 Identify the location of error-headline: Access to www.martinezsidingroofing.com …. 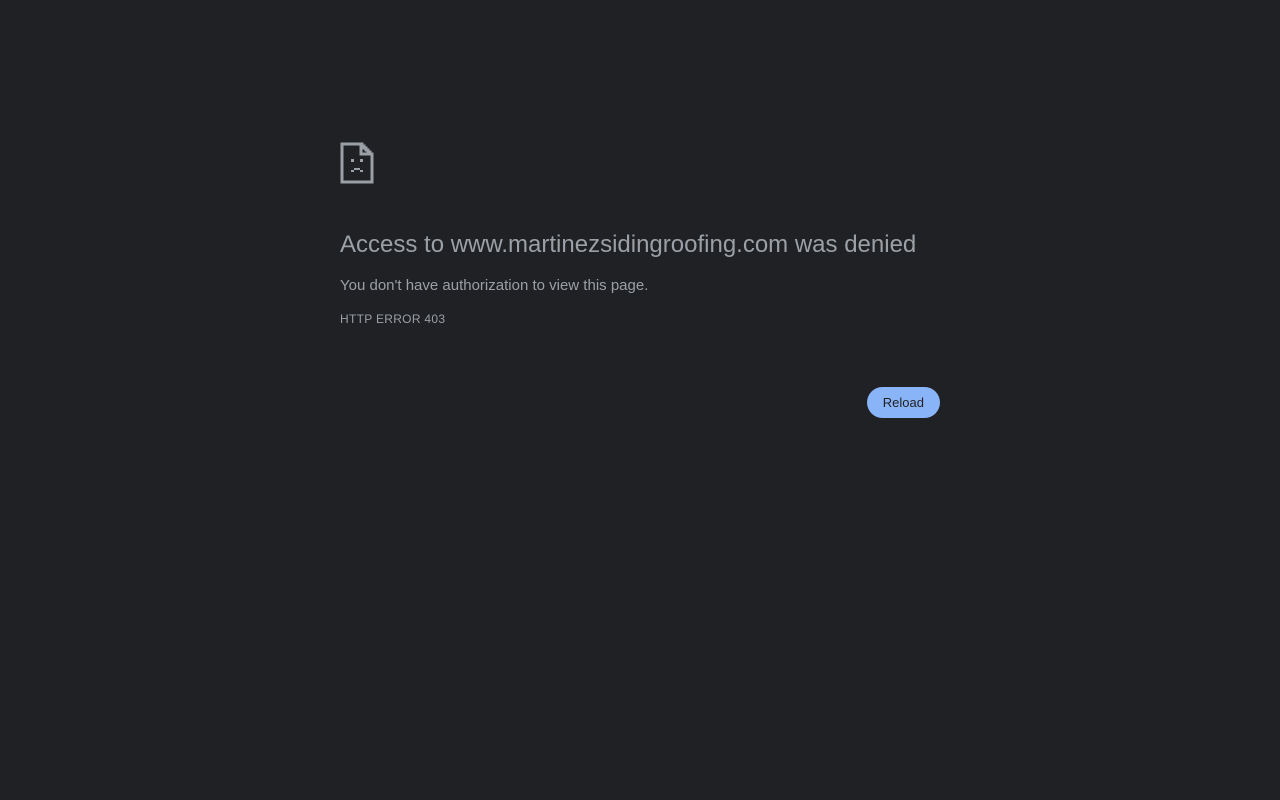
(628, 244).